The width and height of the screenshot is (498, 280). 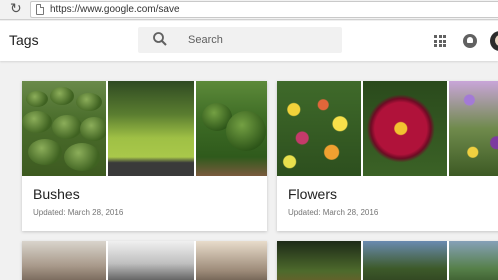 What do you see at coordinates (264, 9) in the screenshot?
I see `address-bar: https://www.google.com/save` at bounding box center [264, 9].